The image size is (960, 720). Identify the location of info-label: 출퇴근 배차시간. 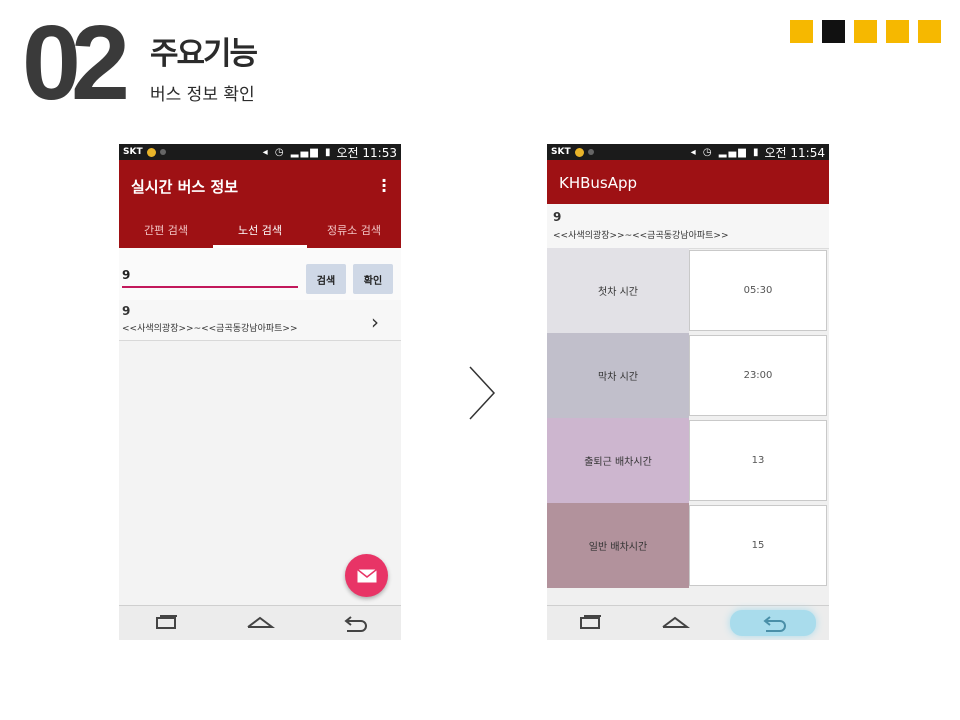
(618, 460).